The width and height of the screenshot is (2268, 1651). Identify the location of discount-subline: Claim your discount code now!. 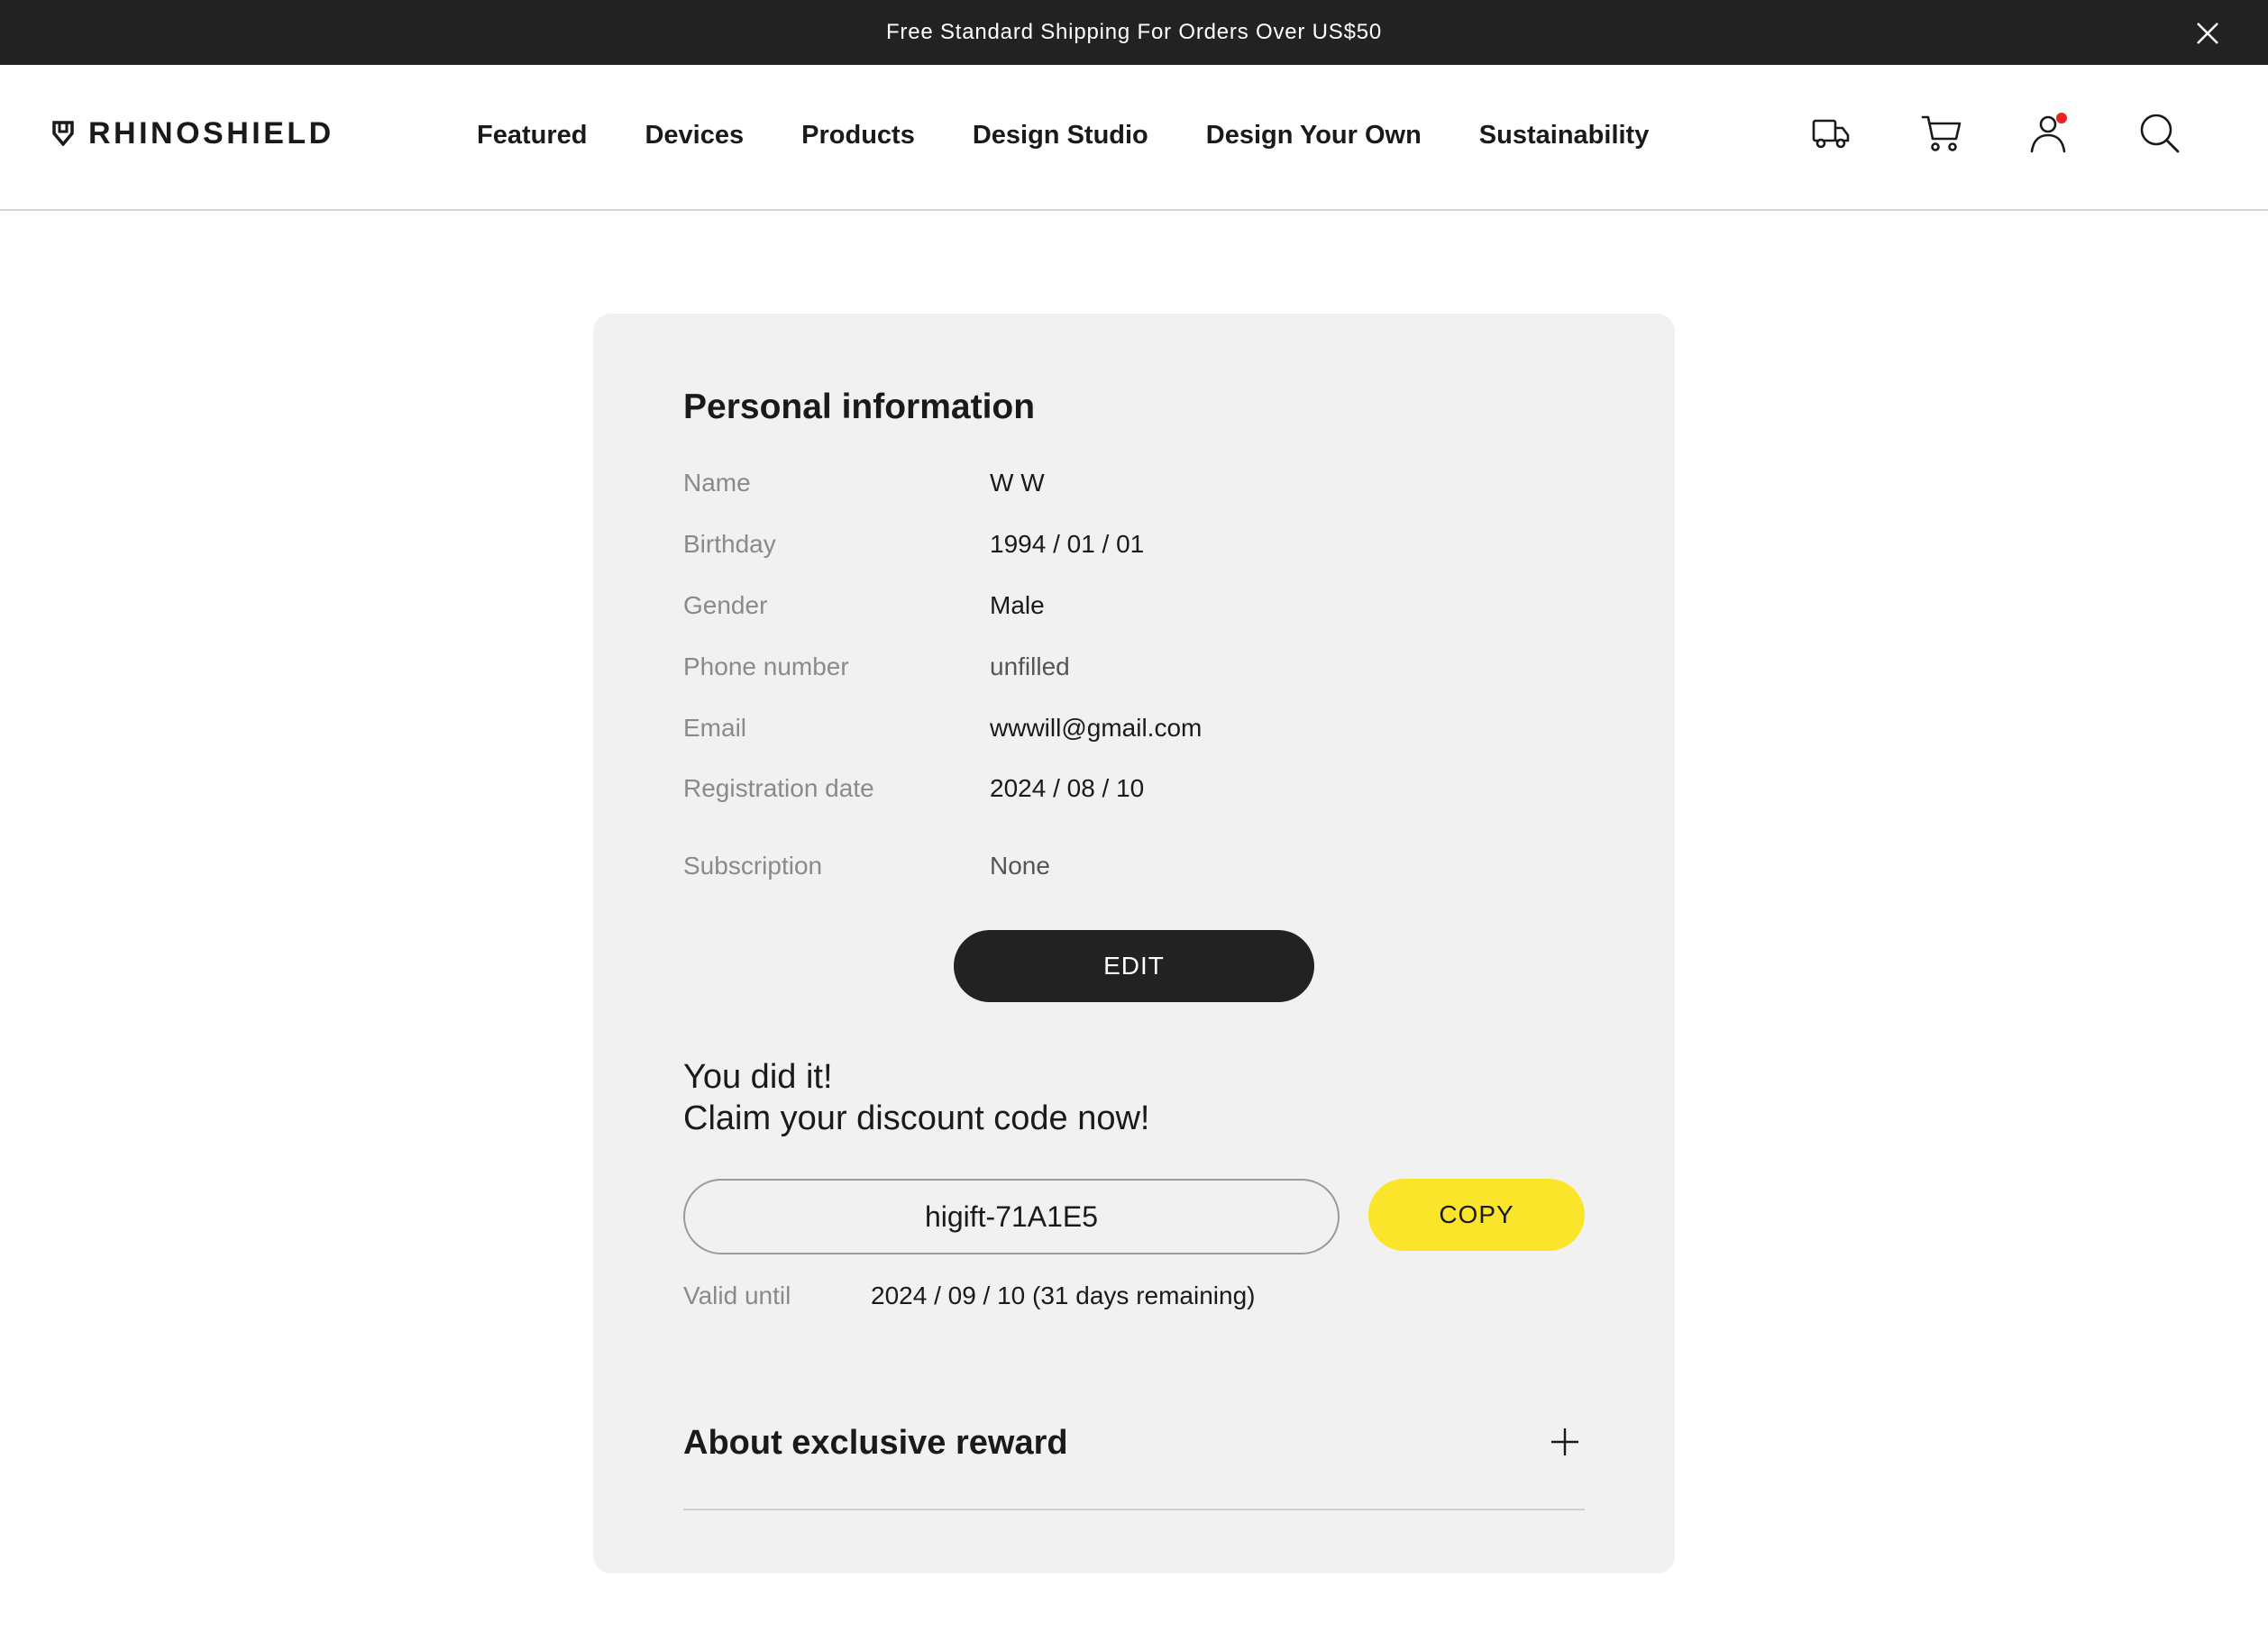
(917, 1118).